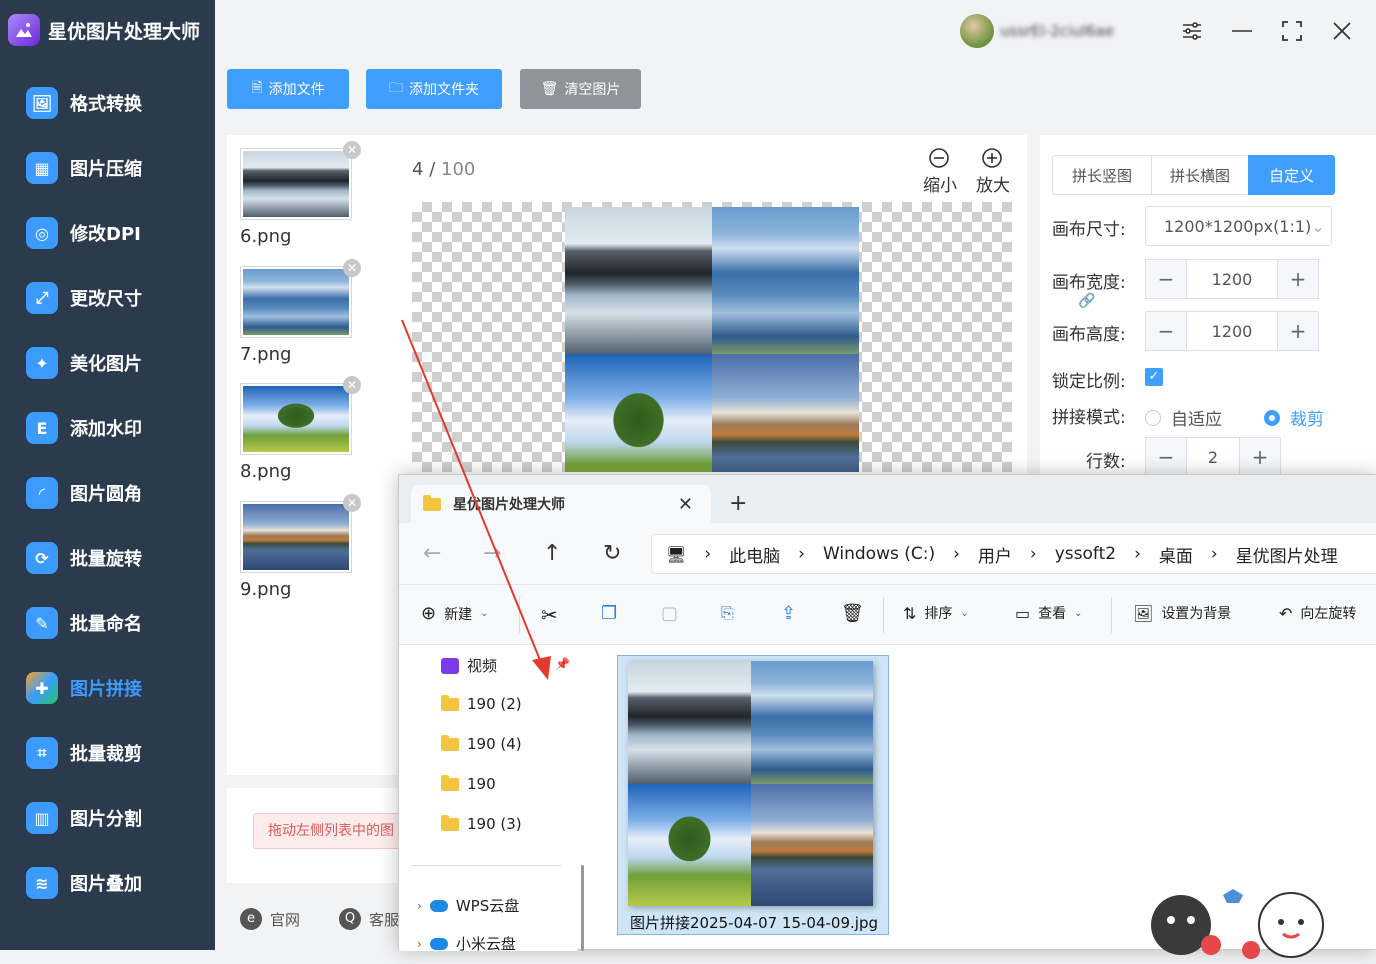 Image resolution: width=1376 pixels, height=964 pixels. Describe the element at coordinates (580, 89) in the screenshot. I see `clear-images-button: 🗑 清空图片` at that location.